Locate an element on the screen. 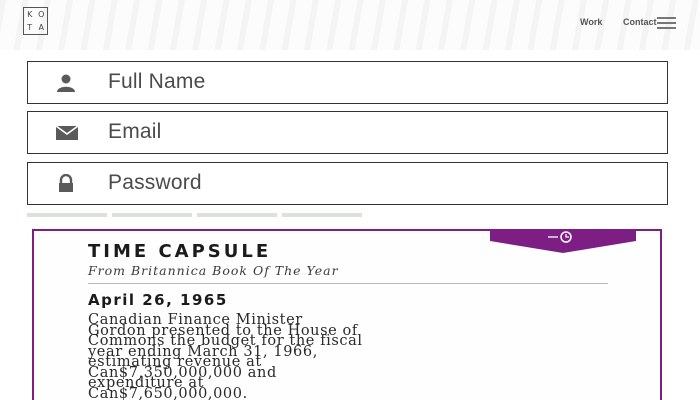  time-capsule-date: April 26, 1965 is located at coordinates (158, 300).